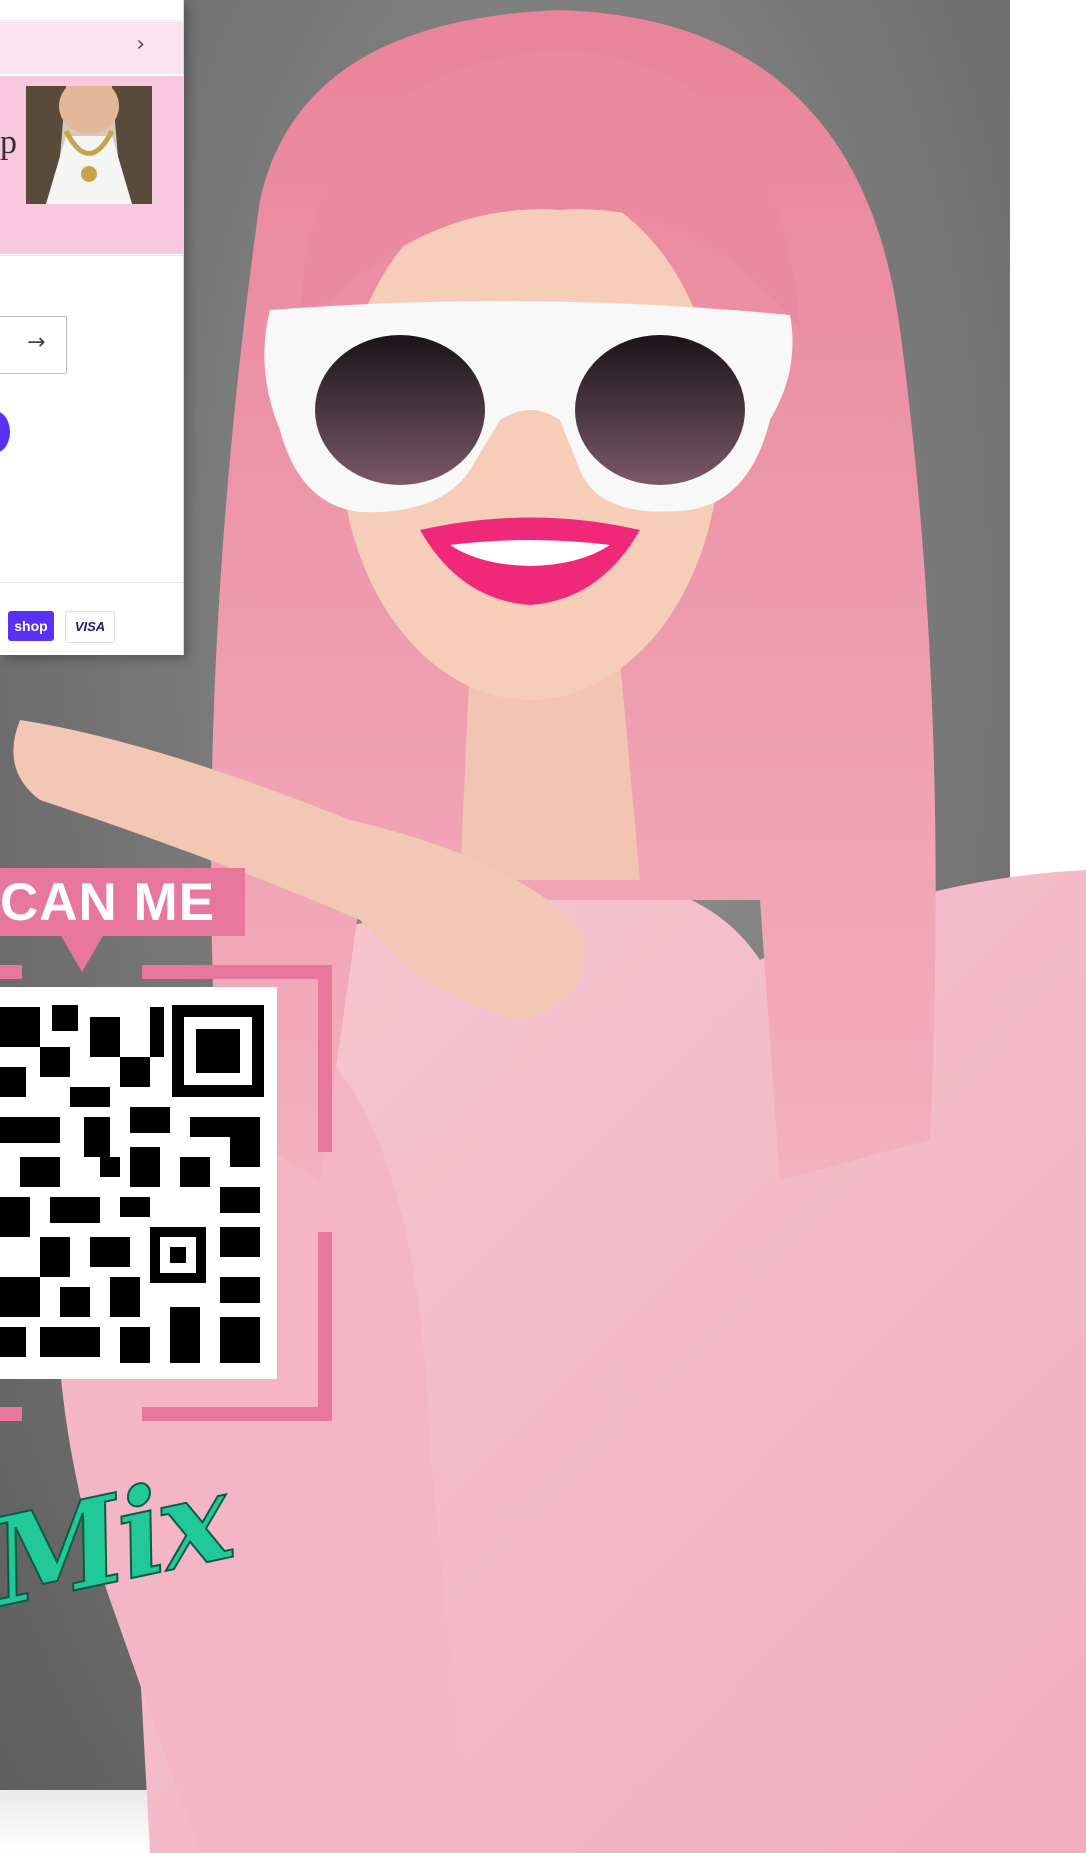 The width and height of the screenshot is (1086, 1853). I want to click on footer-divider, so click(91, 582).